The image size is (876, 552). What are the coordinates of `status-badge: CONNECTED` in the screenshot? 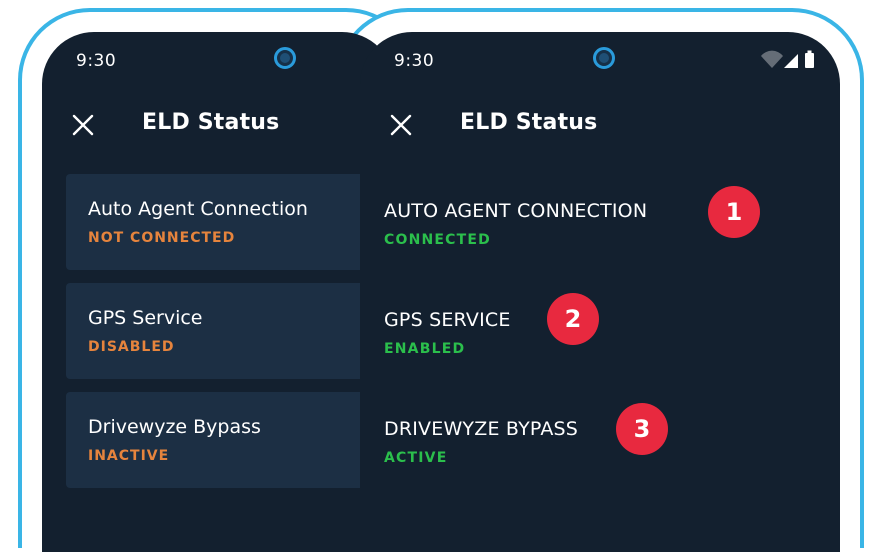 It's located at (437, 240).